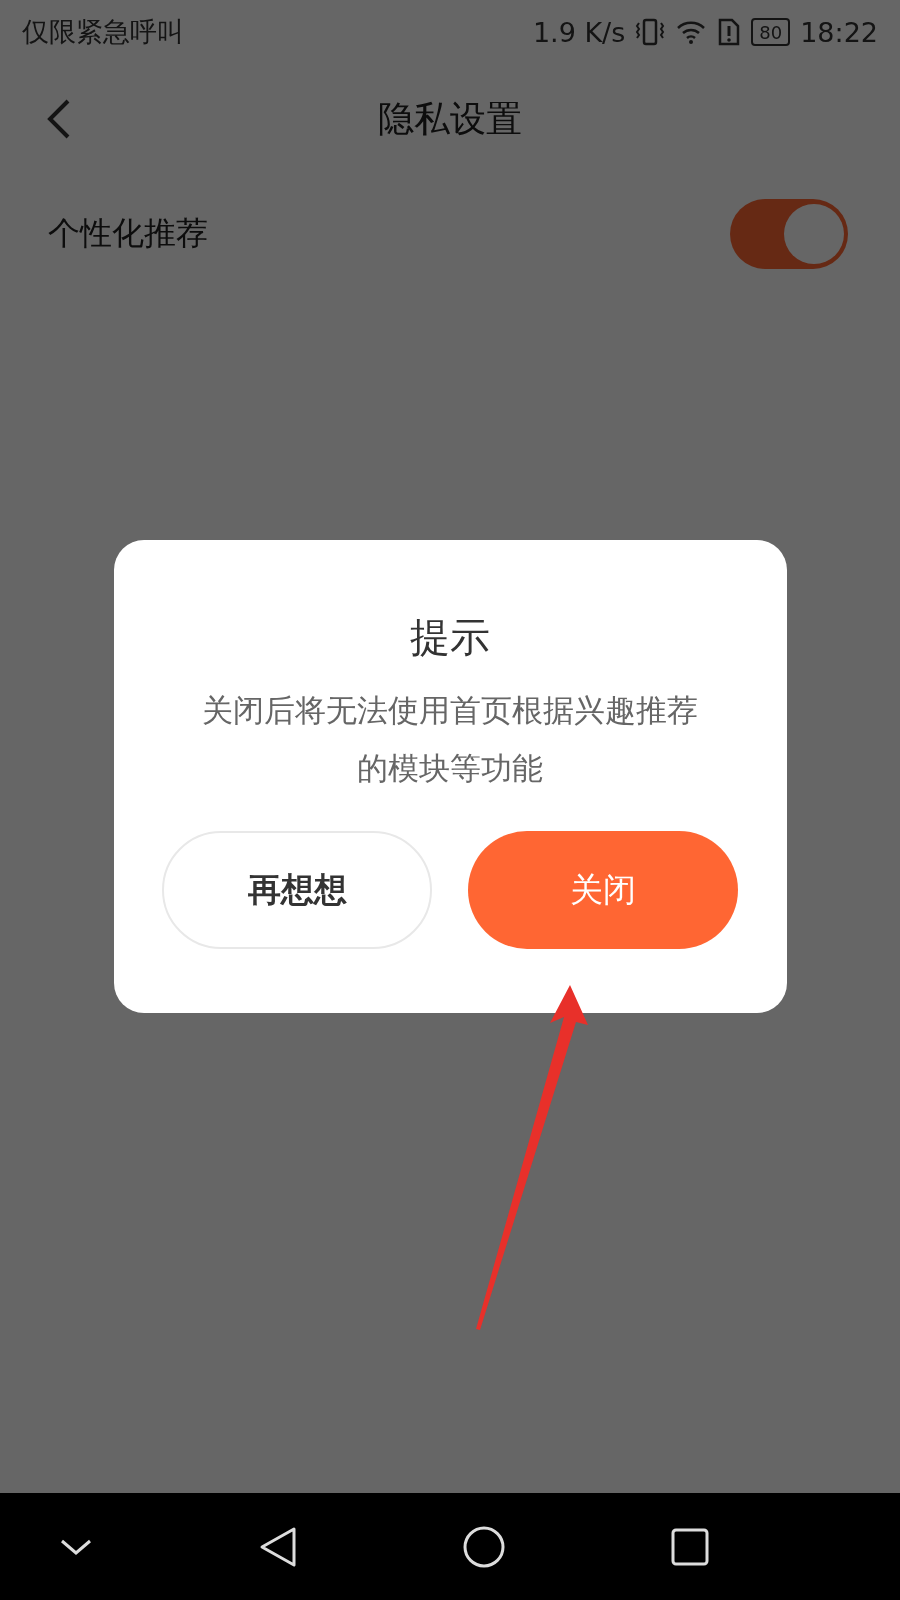 The width and height of the screenshot is (900, 1600). Describe the element at coordinates (839, 32) in the screenshot. I see `clock: 18:22` at that location.